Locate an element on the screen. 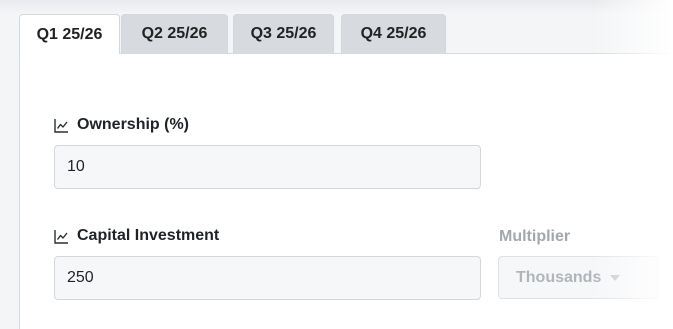 The height and width of the screenshot is (329, 673). multiplier-selected-value: Thousands is located at coordinates (559, 277).